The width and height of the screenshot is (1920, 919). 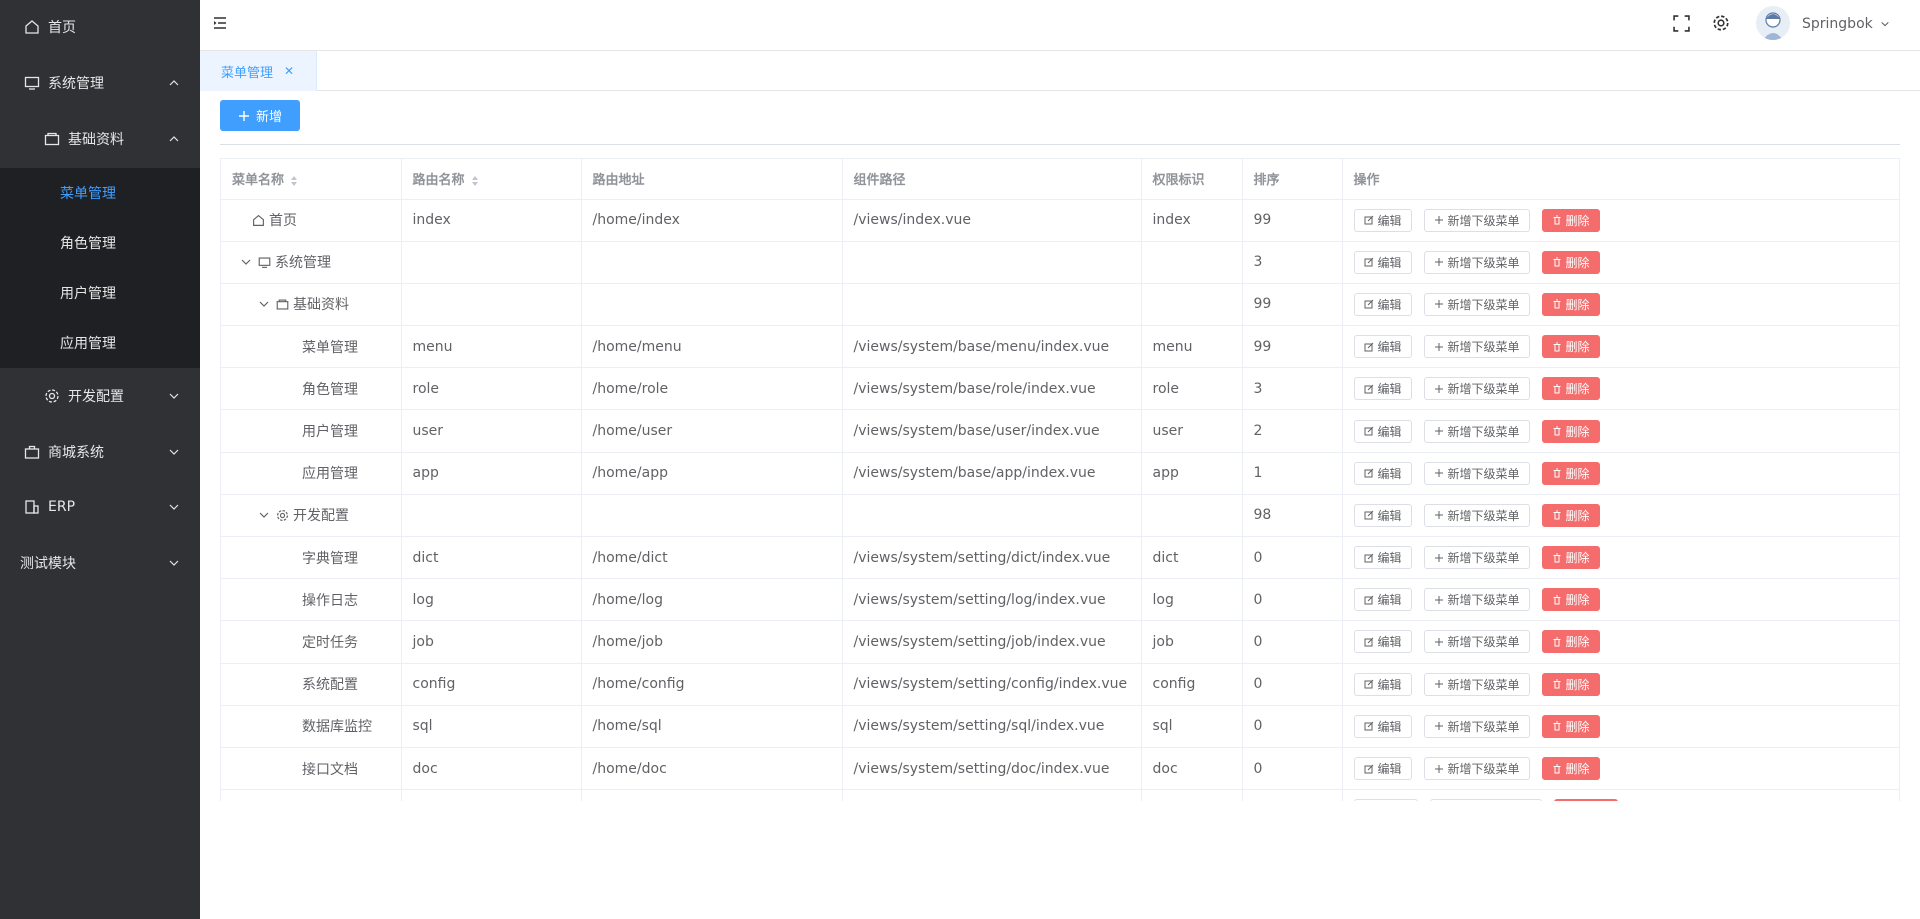 I want to click on cell-menu-name: 基础资料, so click(x=311, y=305).